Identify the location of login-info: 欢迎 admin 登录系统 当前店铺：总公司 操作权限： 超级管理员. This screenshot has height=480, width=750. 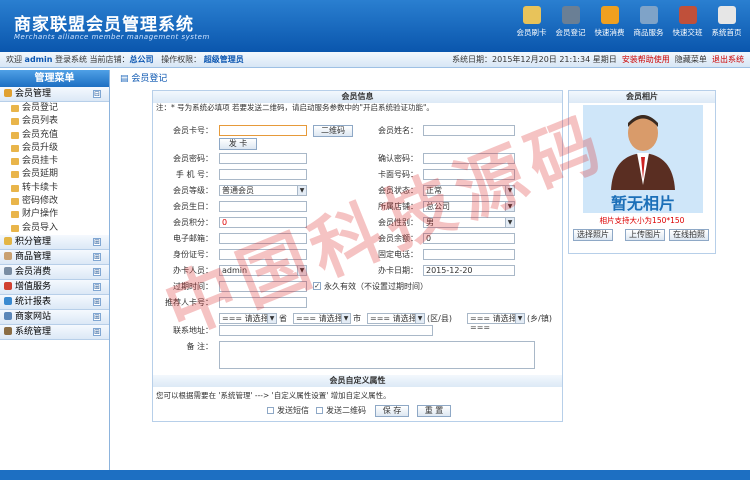
(125, 60).